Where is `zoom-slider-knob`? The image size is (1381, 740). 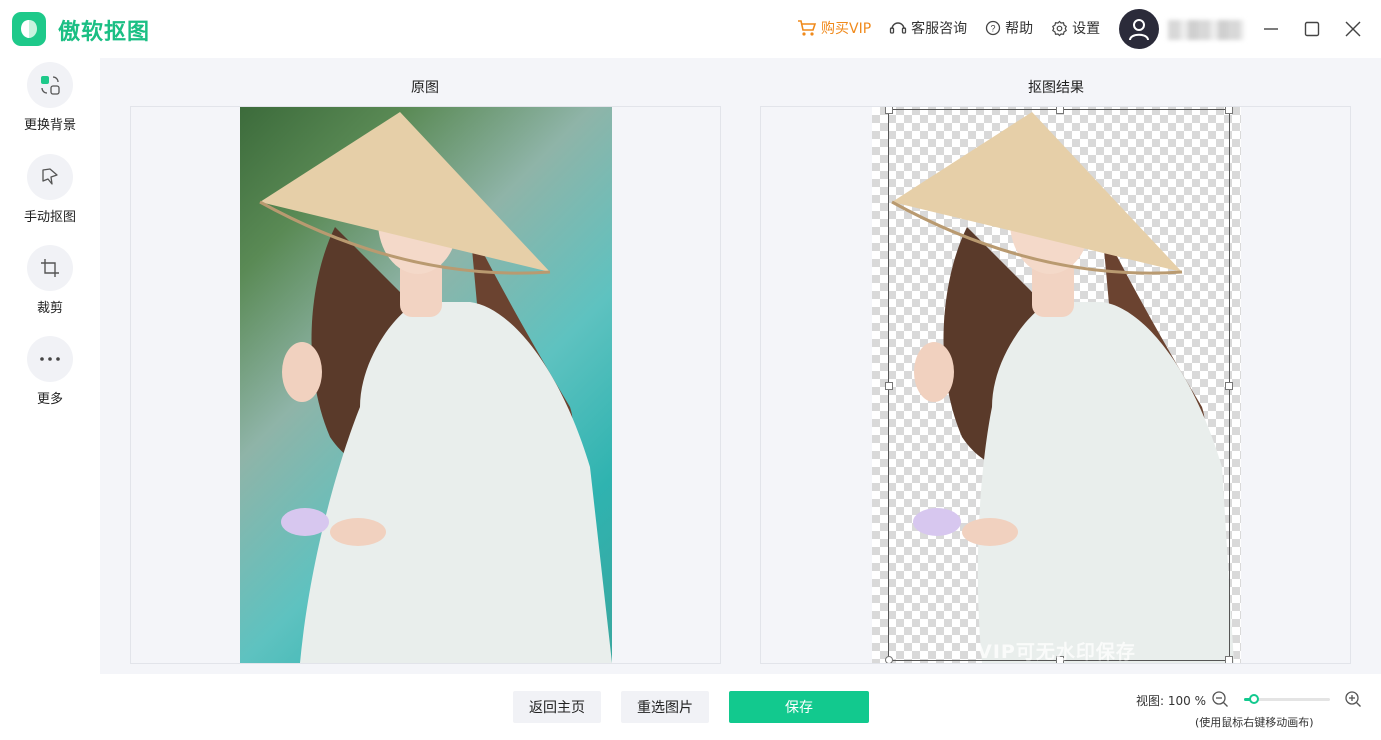
zoom-slider-knob is located at coordinates (1254, 699).